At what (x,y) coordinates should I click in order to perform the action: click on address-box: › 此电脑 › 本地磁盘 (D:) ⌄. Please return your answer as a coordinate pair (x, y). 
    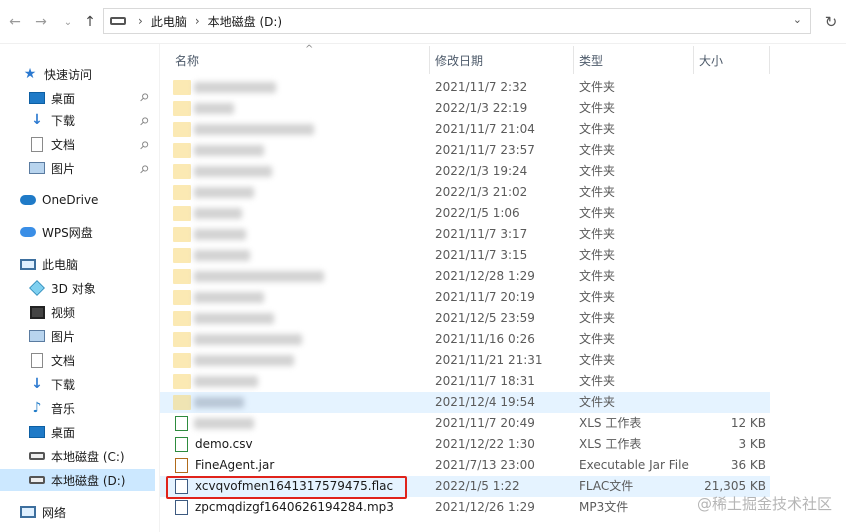
    Looking at the image, I should click on (457, 21).